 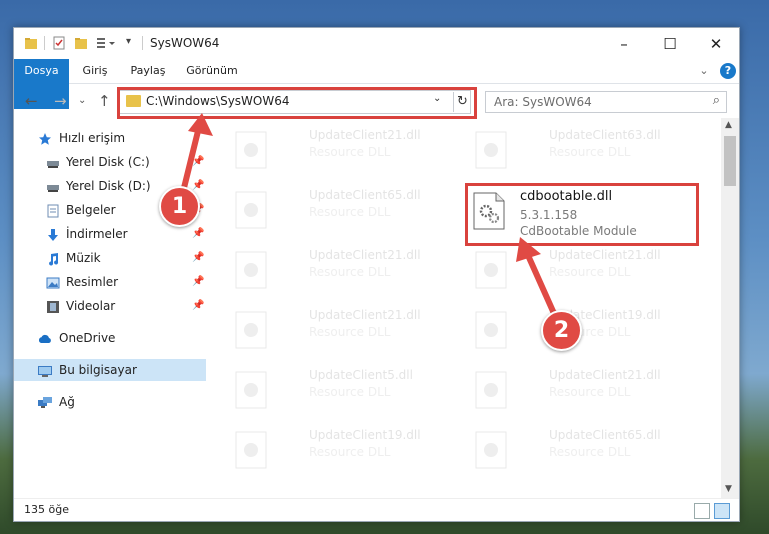 What do you see at coordinates (561, 330) in the screenshot?
I see `step-badge-2: 2` at bounding box center [561, 330].